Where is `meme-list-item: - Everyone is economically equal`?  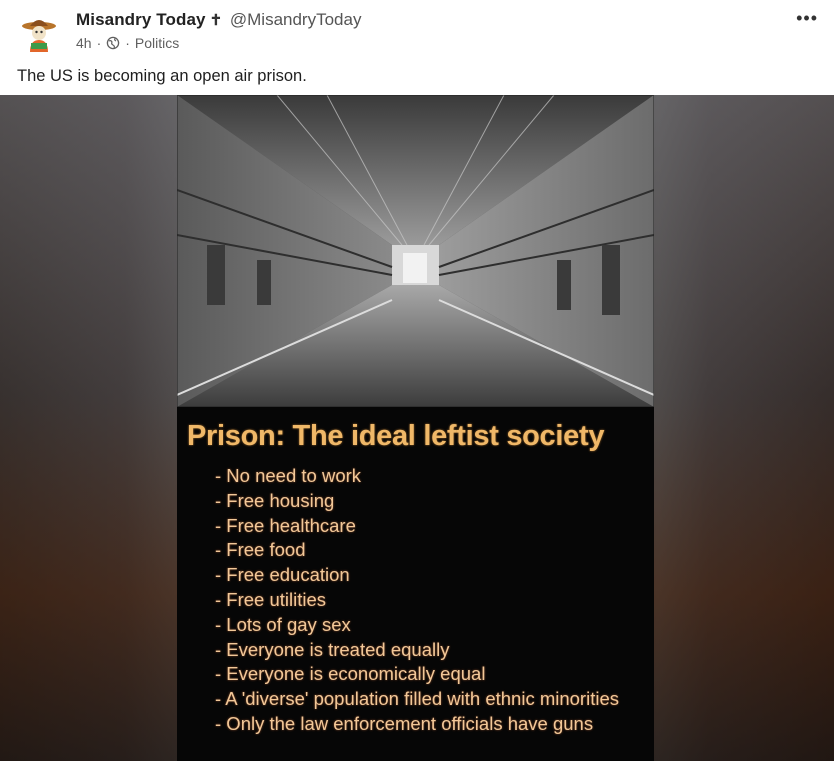 meme-list-item: - Everyone is economically equal is located at coordinates (350, 674).